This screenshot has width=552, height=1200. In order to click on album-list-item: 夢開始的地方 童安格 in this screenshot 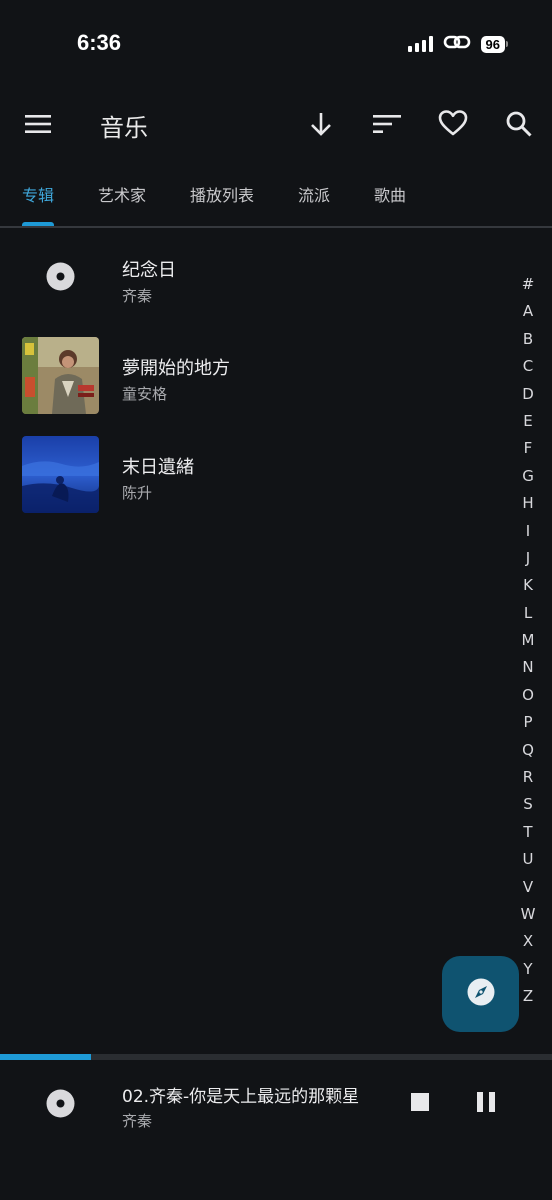, I will do `click(250, 377)`.